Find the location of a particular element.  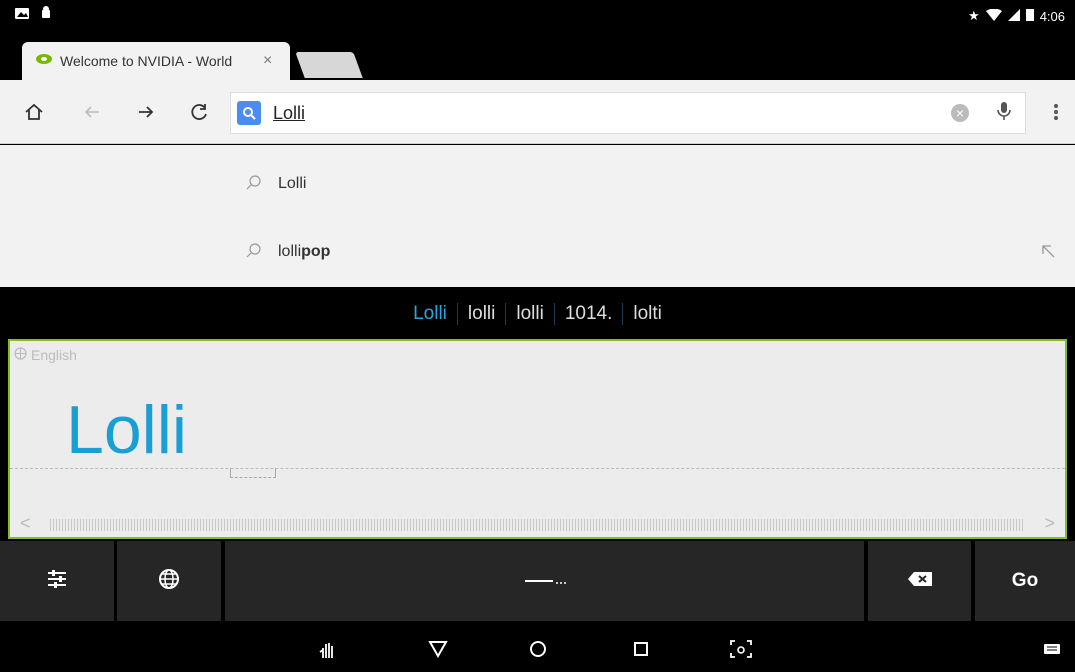

writing-baseline is located at coordinates (537, 468).